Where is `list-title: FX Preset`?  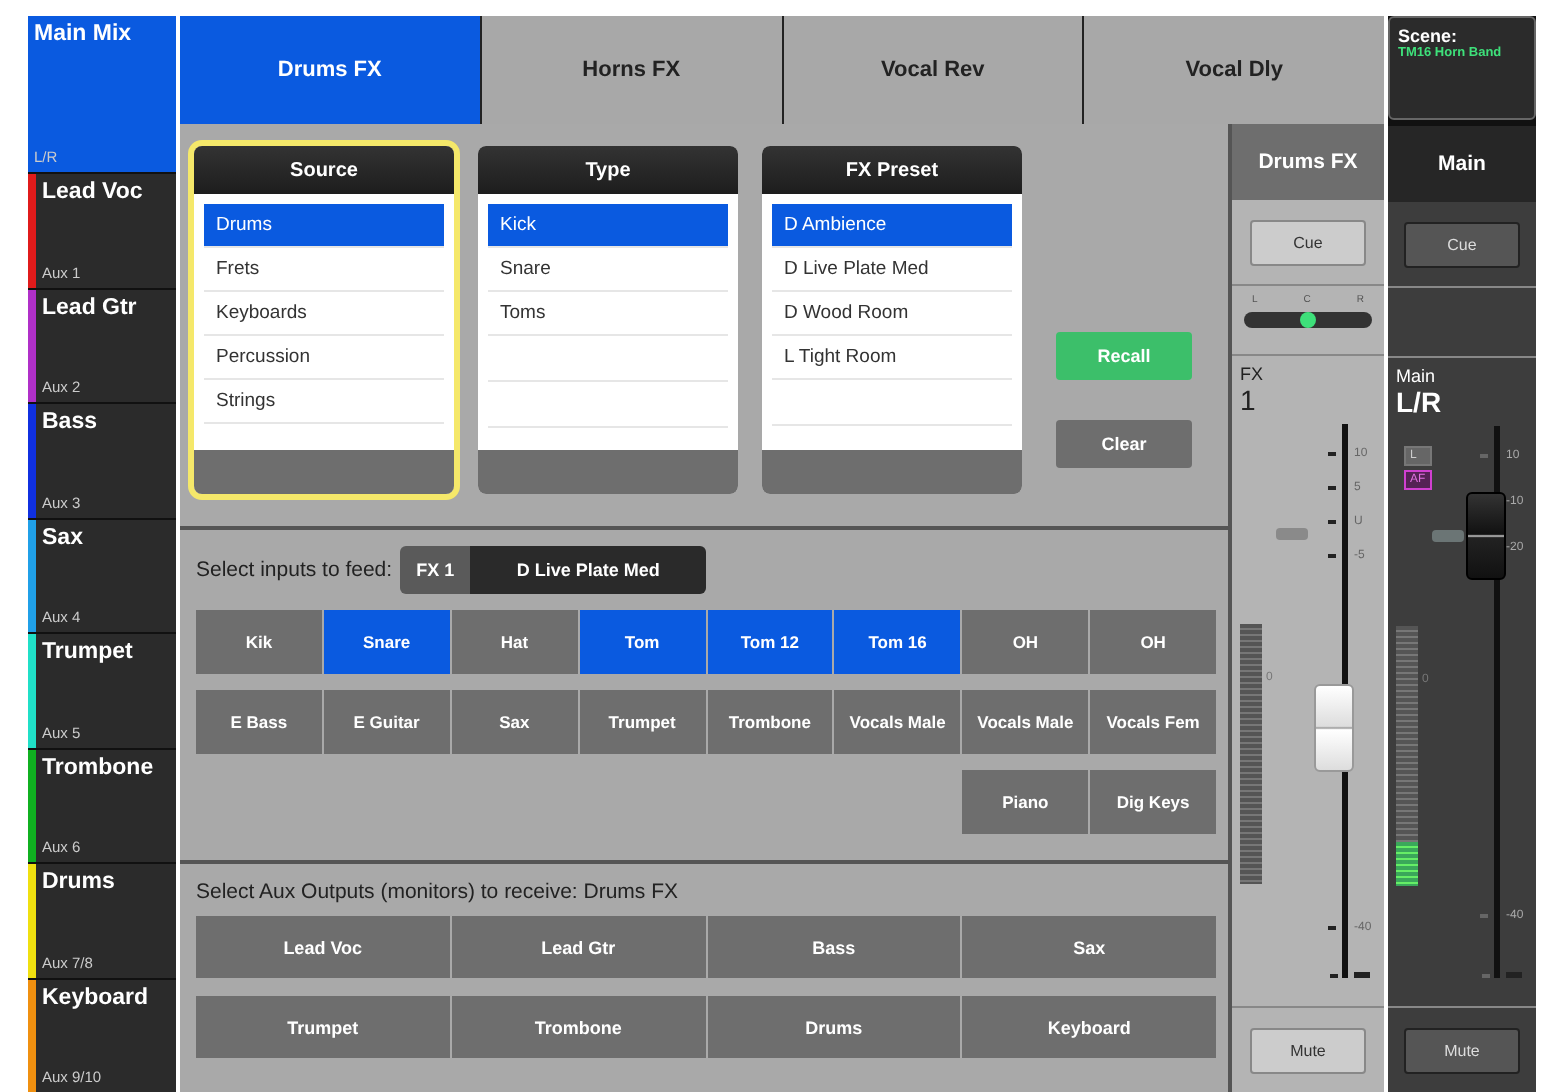
list-title: FX Preset is located at coordinates (892, 170).